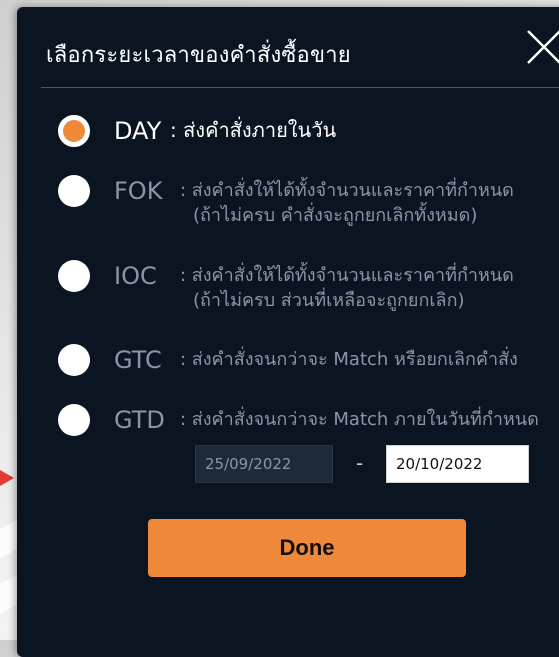 The image size is (559, 657). I want to click on option-description: : ส่งคำสั่งภายในวัน, so click(253, 130).